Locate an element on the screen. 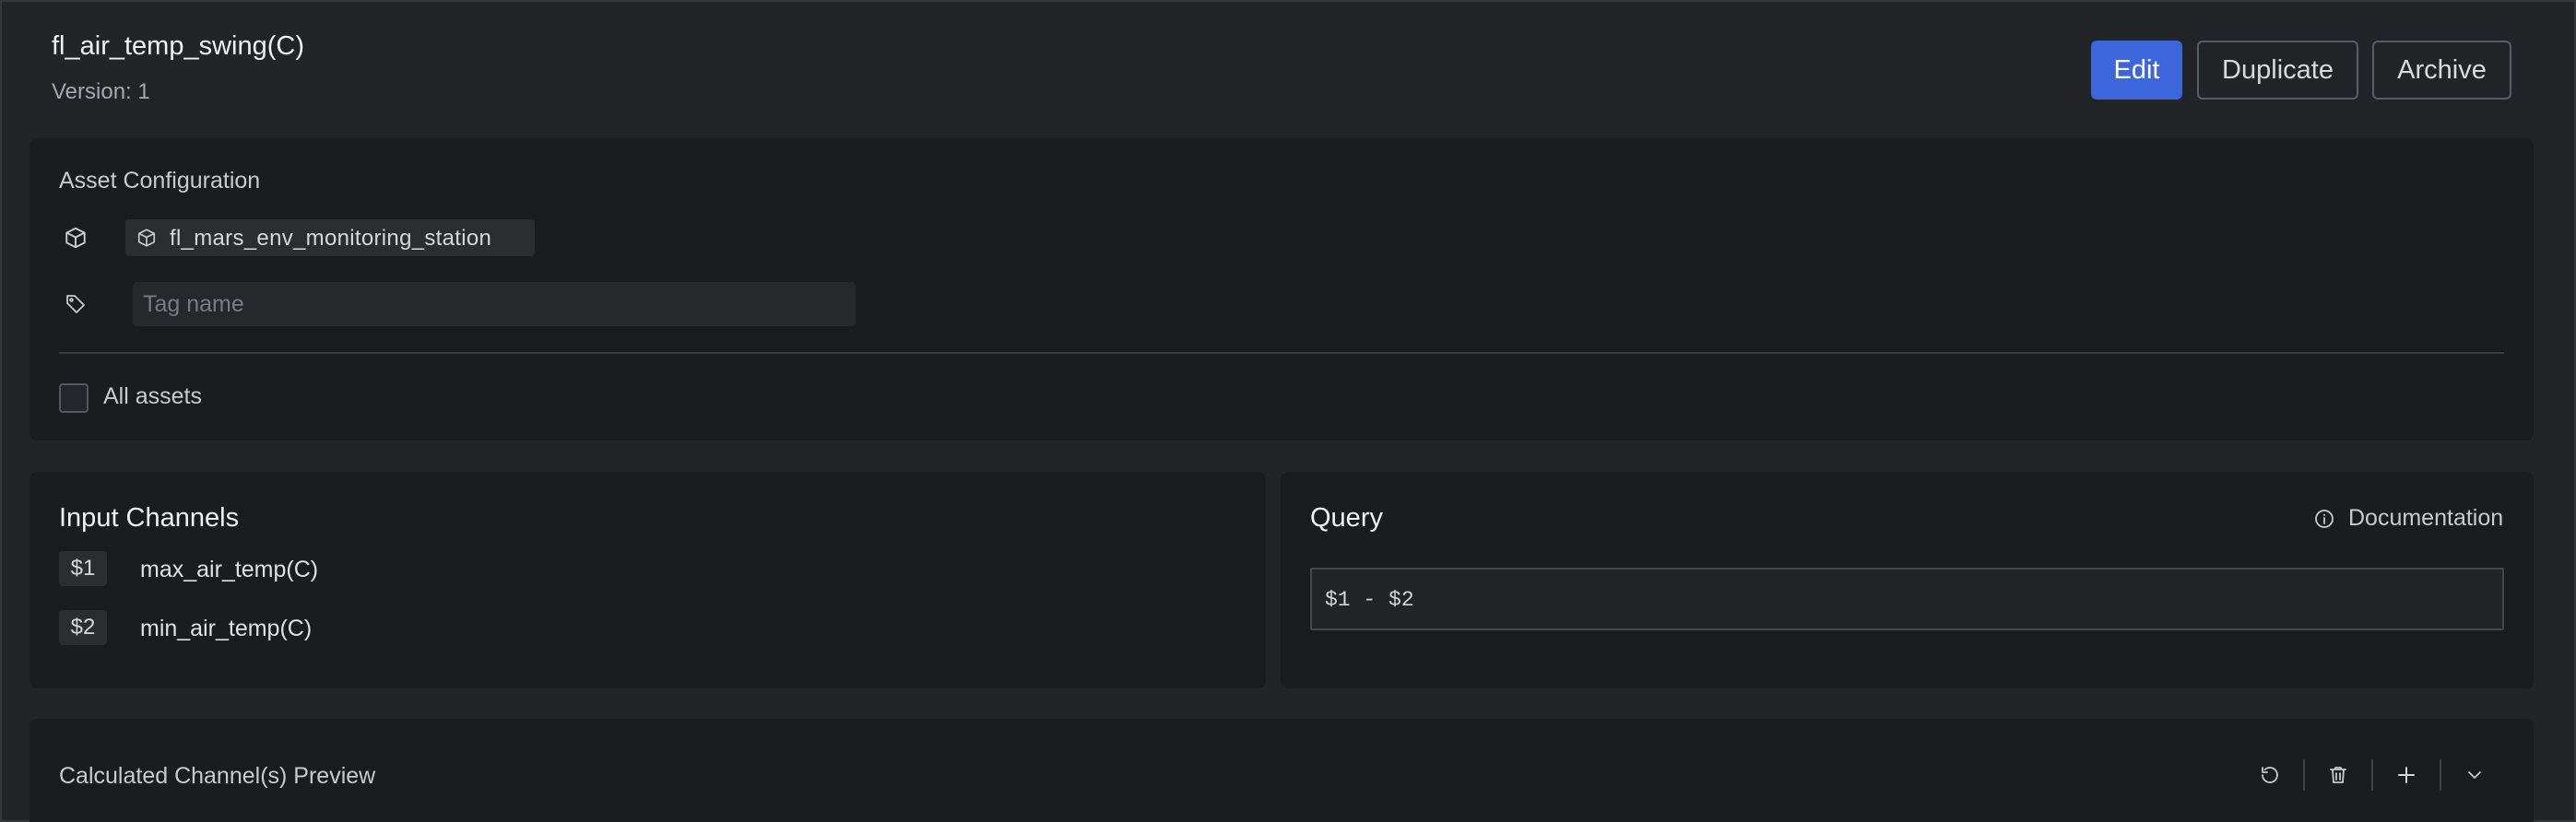 Image resolution: width=2576 pixels, height=822 pixels. chevron-down-icon is located at coordinates (2474, 775).